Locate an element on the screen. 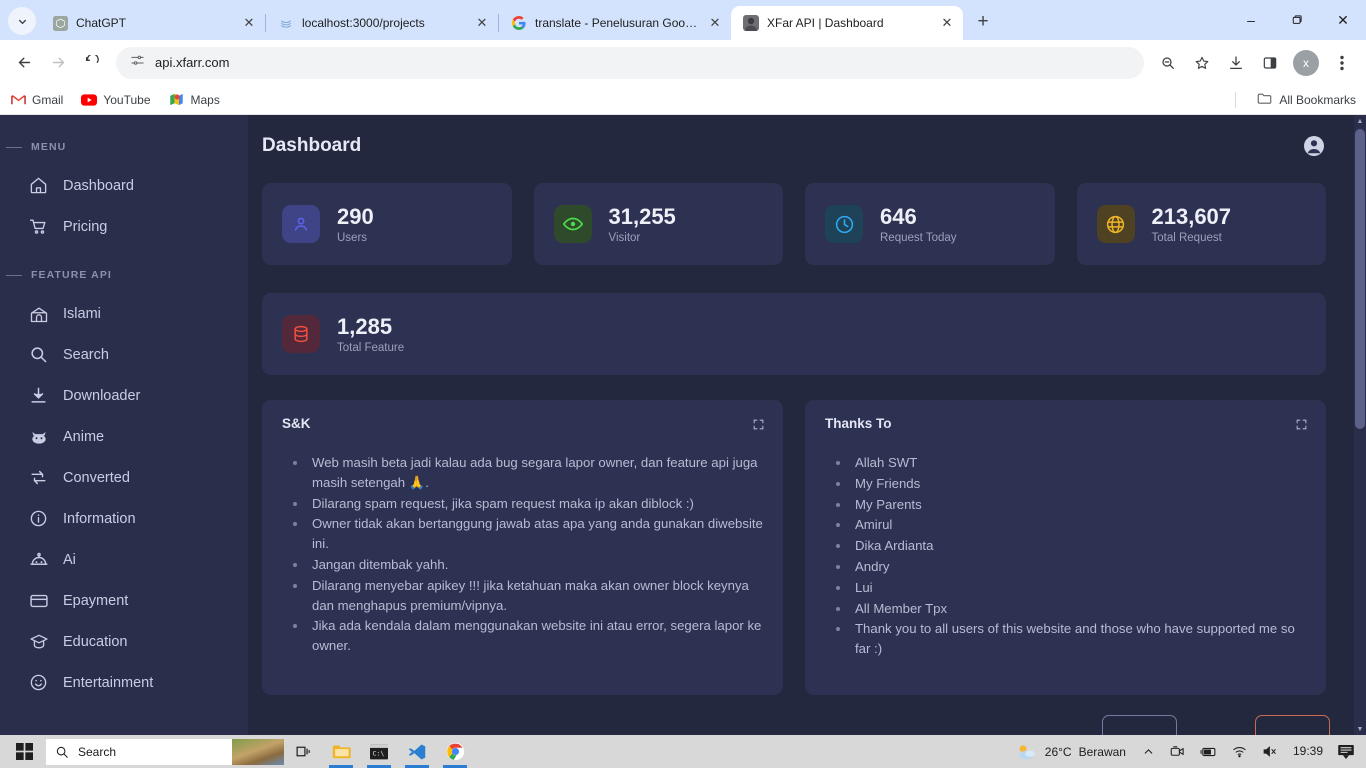 This screenshot has width=1366, height=768. sidebar-item-entertainment: Entertainment is located at coordinates (124, 682).